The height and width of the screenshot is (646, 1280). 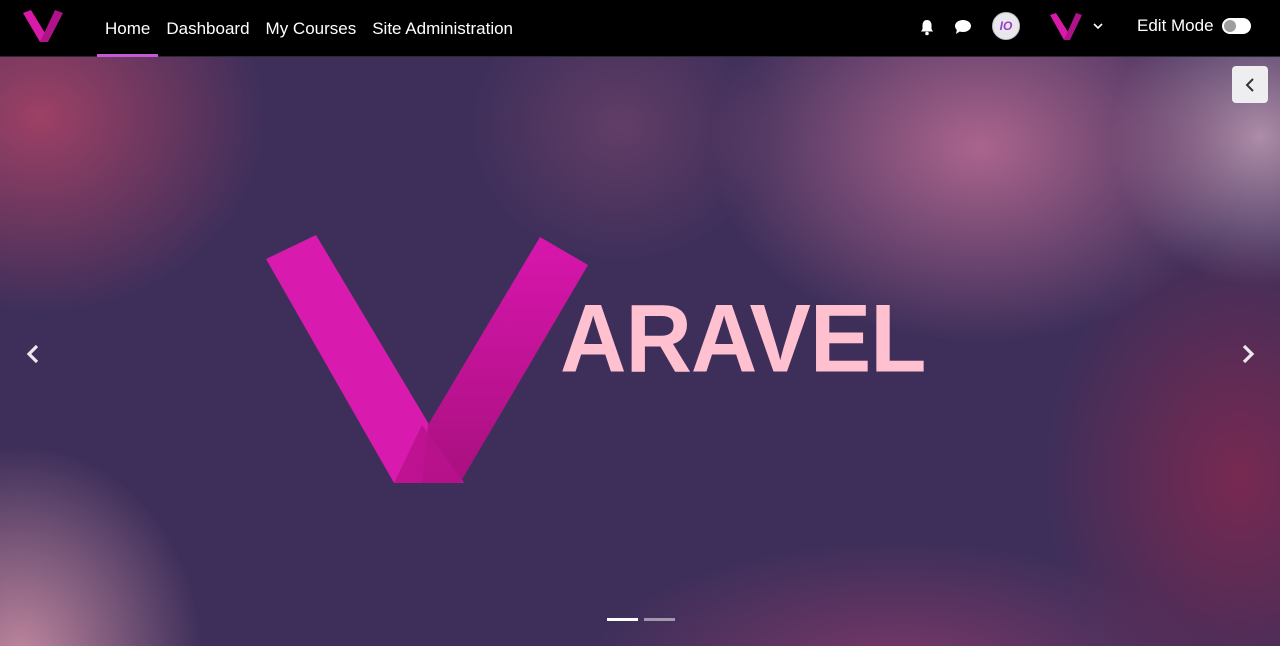 What do you see at coordinates (743, 339) in the screenshot?
I see `hero-wordmark: ARAVEL` at bounding box center [743, 339].